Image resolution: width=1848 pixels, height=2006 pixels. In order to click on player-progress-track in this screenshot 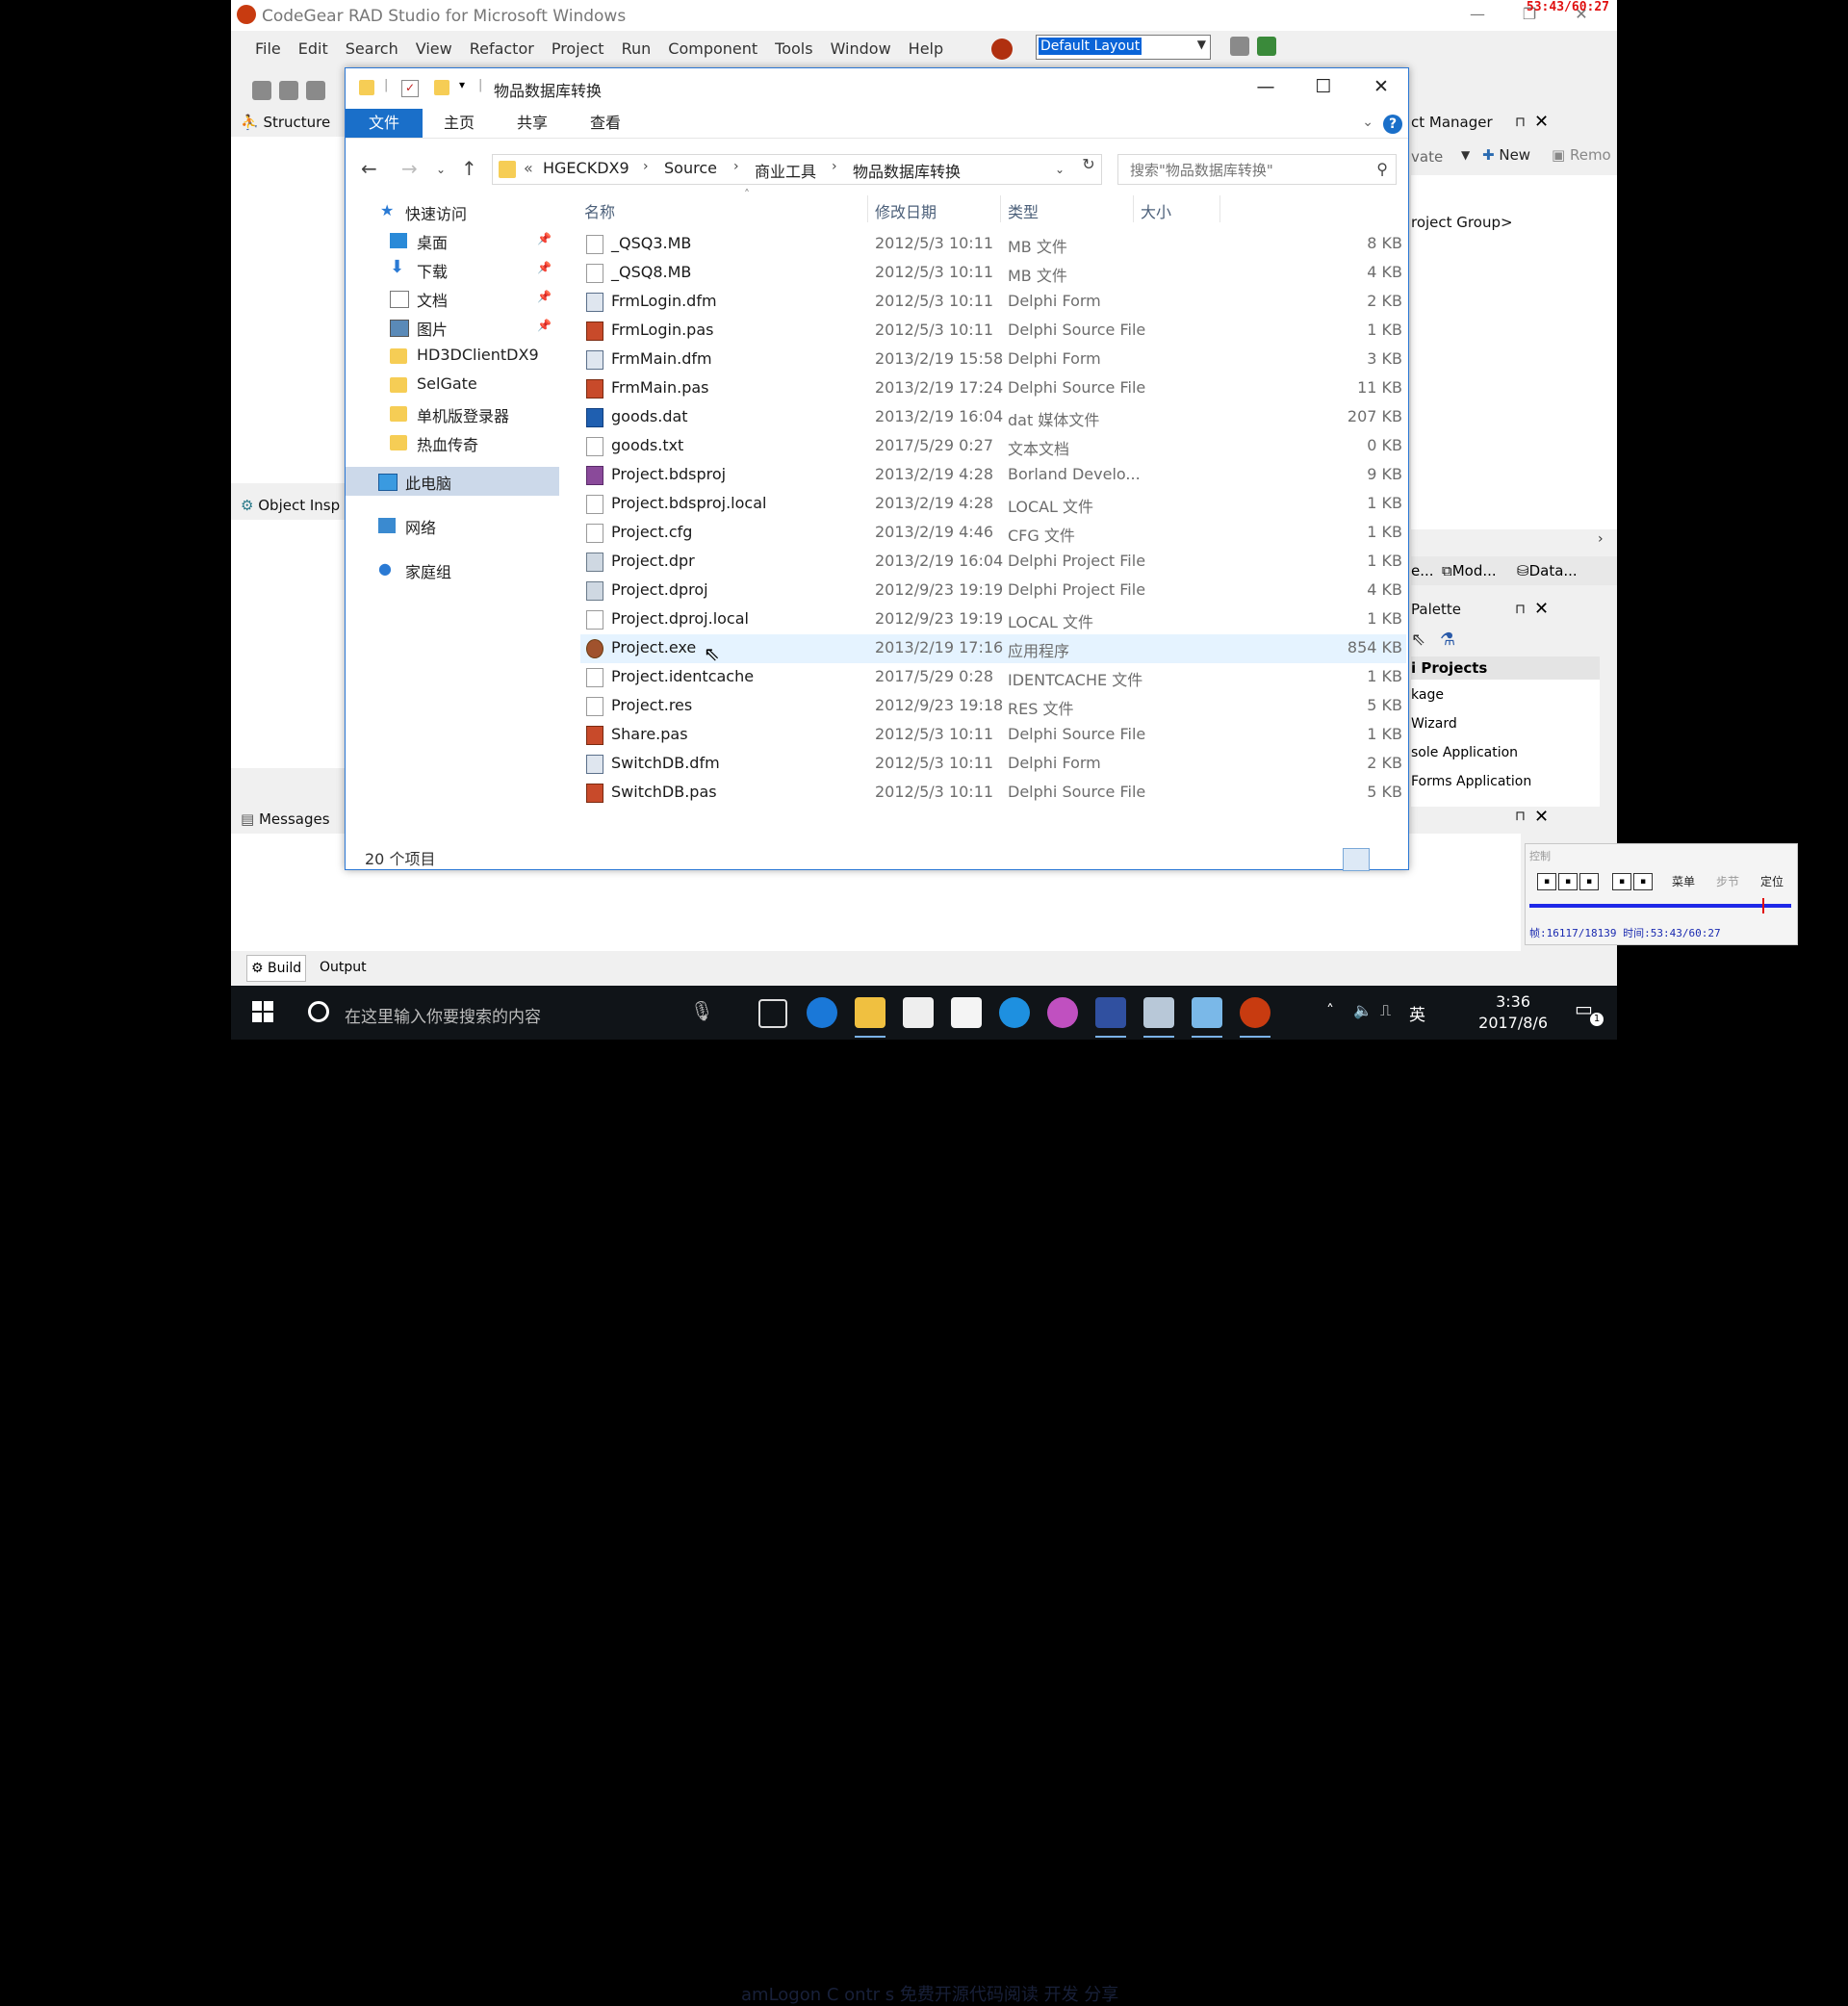, I will do `click(1660, 905)`.